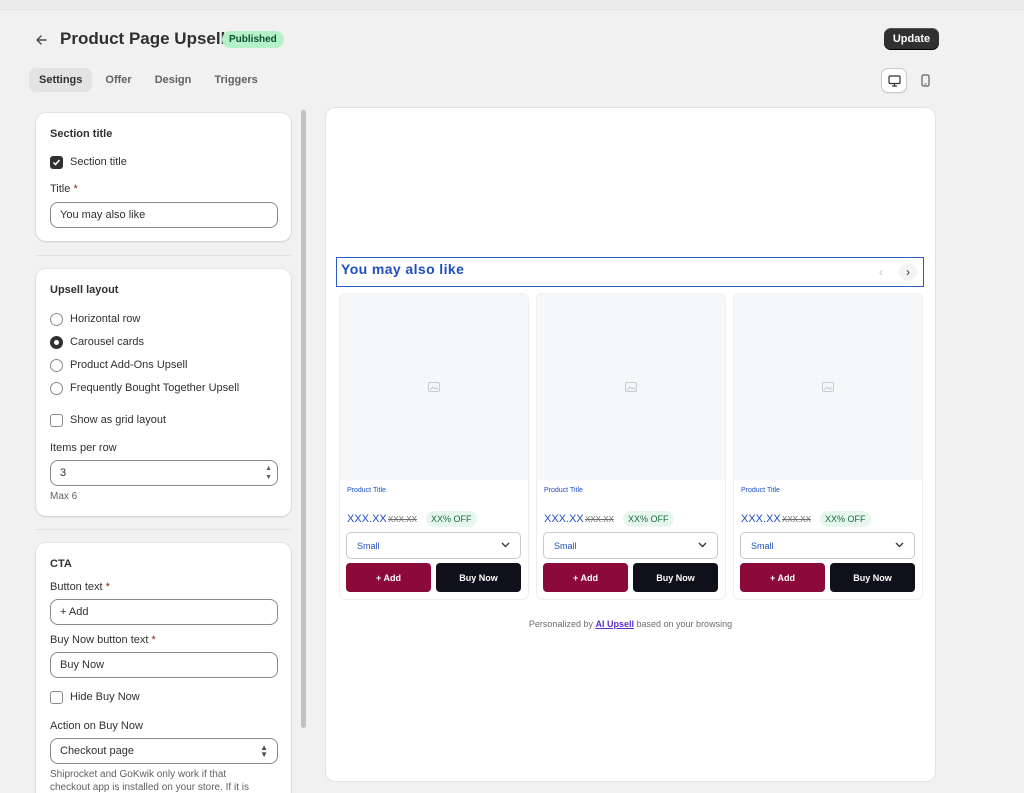 The image size is (1024, 793). What do you see at coordinates (684, 624) in the screenshot?
I see `footer-suffix: based on your browsing` at bounding box center [684, 624].